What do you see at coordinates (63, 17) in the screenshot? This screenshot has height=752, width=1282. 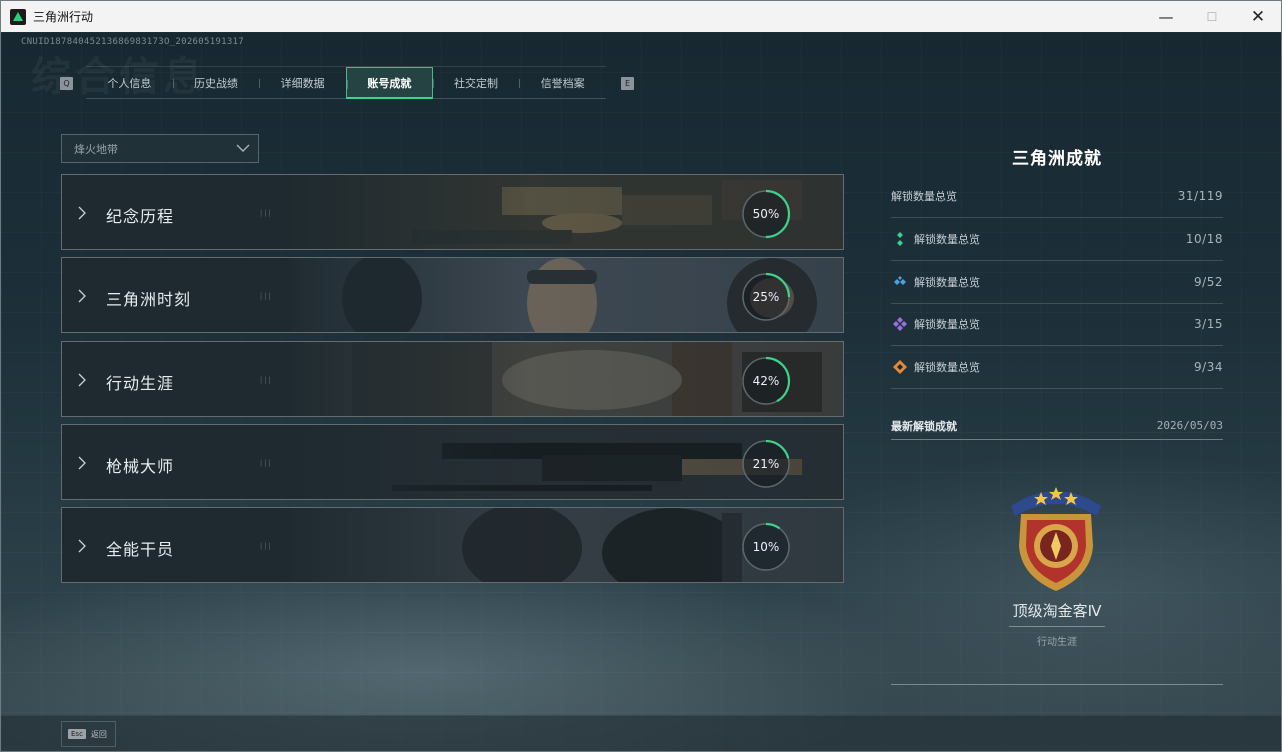 I see `window-title: 三角洲行动` at bounding box center [63, 17].